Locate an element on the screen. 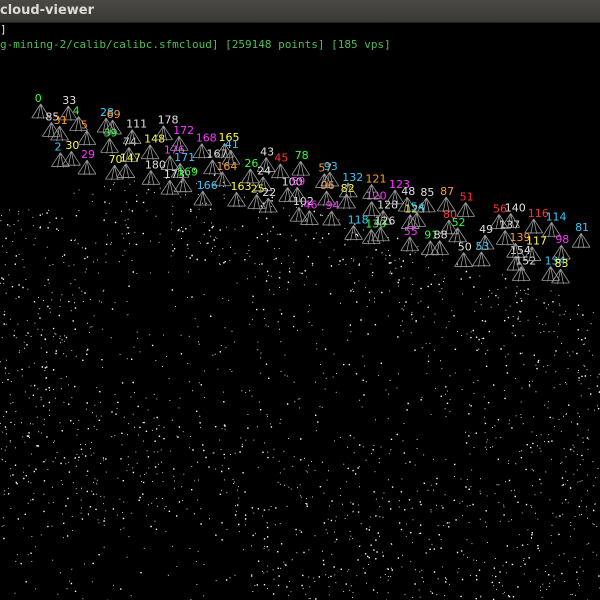  viewpoint-label: 4 is located at coordinates (76, 110).